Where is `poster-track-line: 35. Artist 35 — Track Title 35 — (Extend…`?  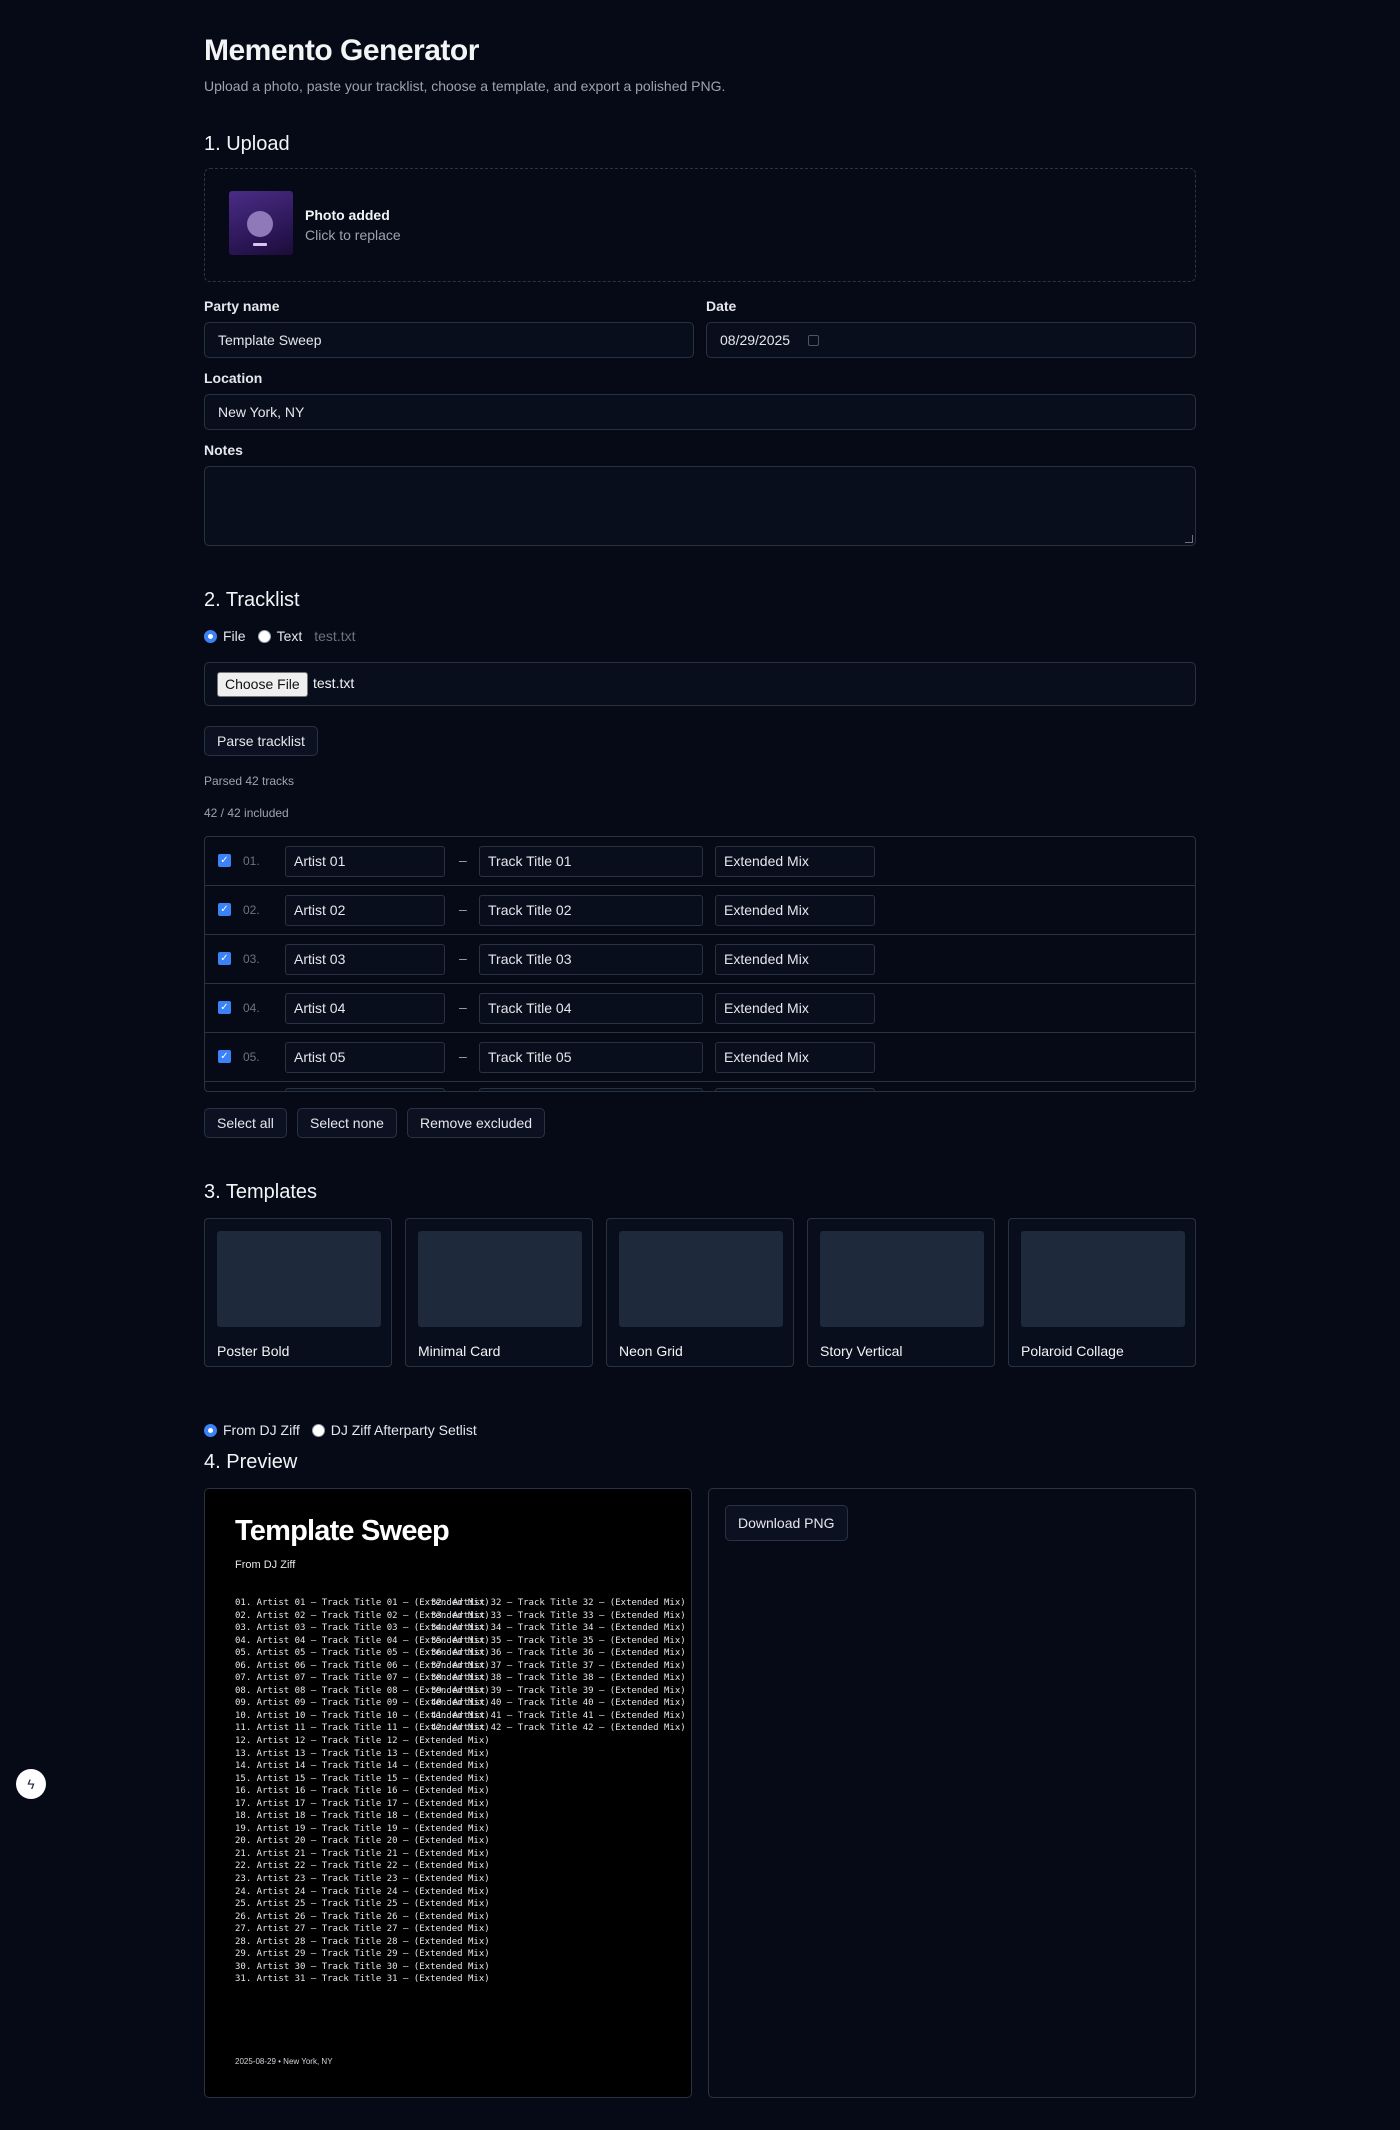 poster-track-line: 35. Artist 35 — Track Title 35 — (Extend… is located at coordinates (558, 1640).